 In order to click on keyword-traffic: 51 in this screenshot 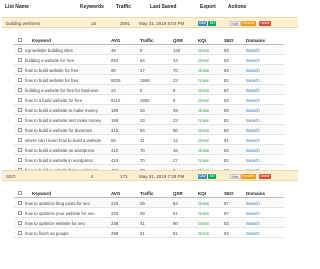, I will do `click(142, 233)`.